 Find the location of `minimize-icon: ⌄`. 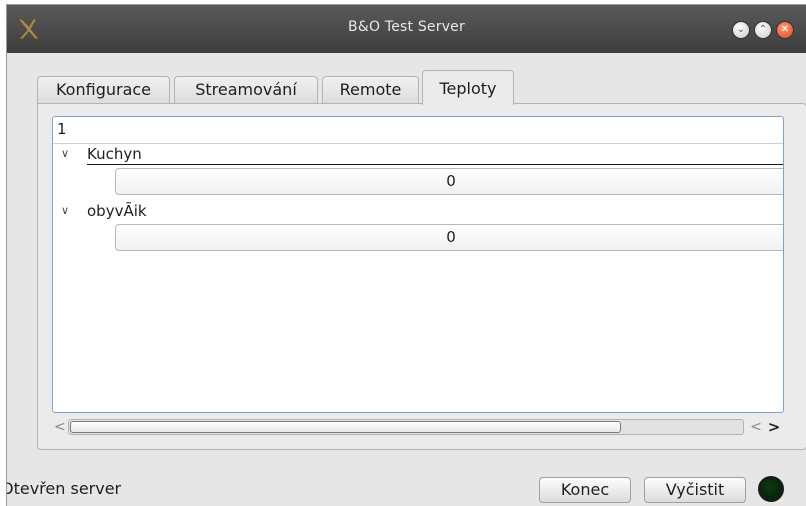

minimize-icon: ⌄ is located at coordinates (741, 30).